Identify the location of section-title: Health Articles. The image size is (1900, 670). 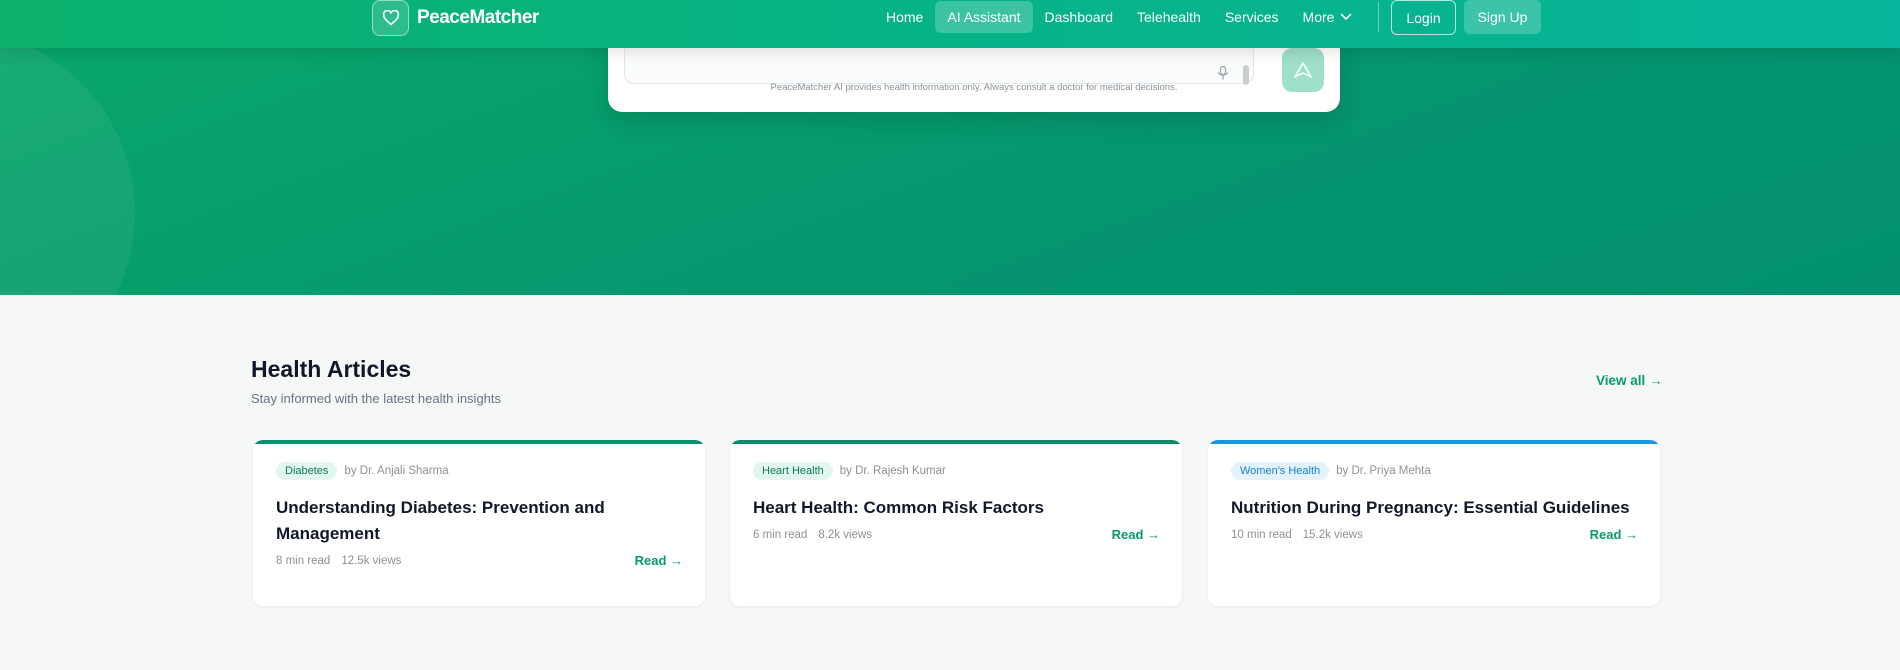
(331, 369).